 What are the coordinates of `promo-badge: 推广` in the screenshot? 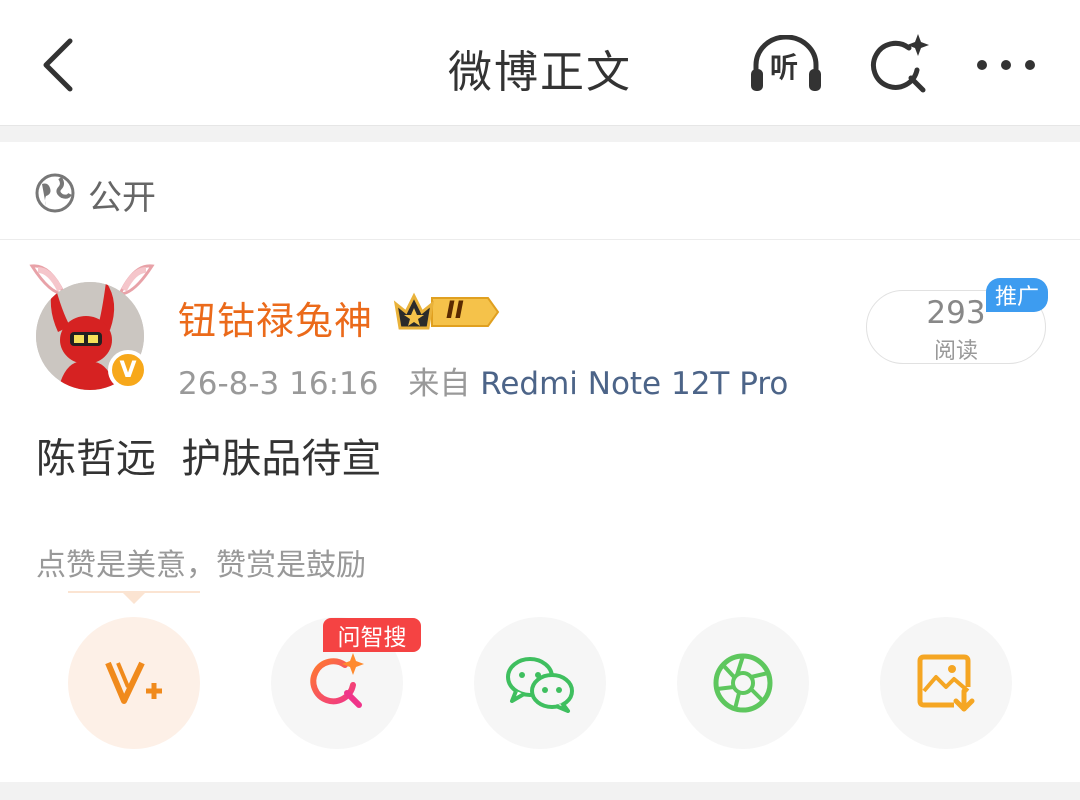 It's located at (1017, 295).